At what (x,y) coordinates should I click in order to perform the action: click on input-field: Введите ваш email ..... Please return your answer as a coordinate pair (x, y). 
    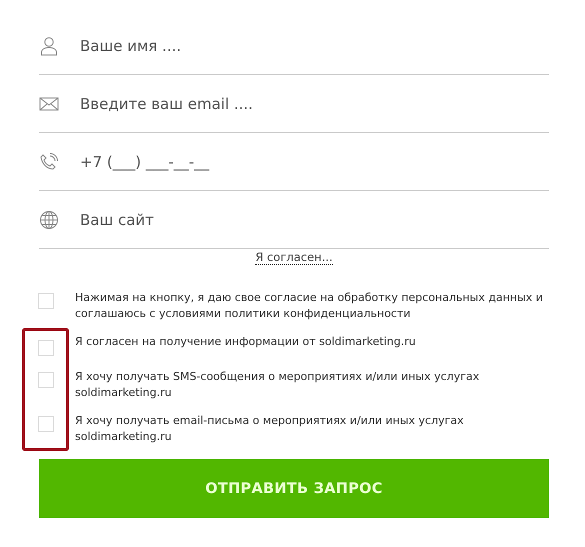
    Looking at the image, I should click on (314, 103).